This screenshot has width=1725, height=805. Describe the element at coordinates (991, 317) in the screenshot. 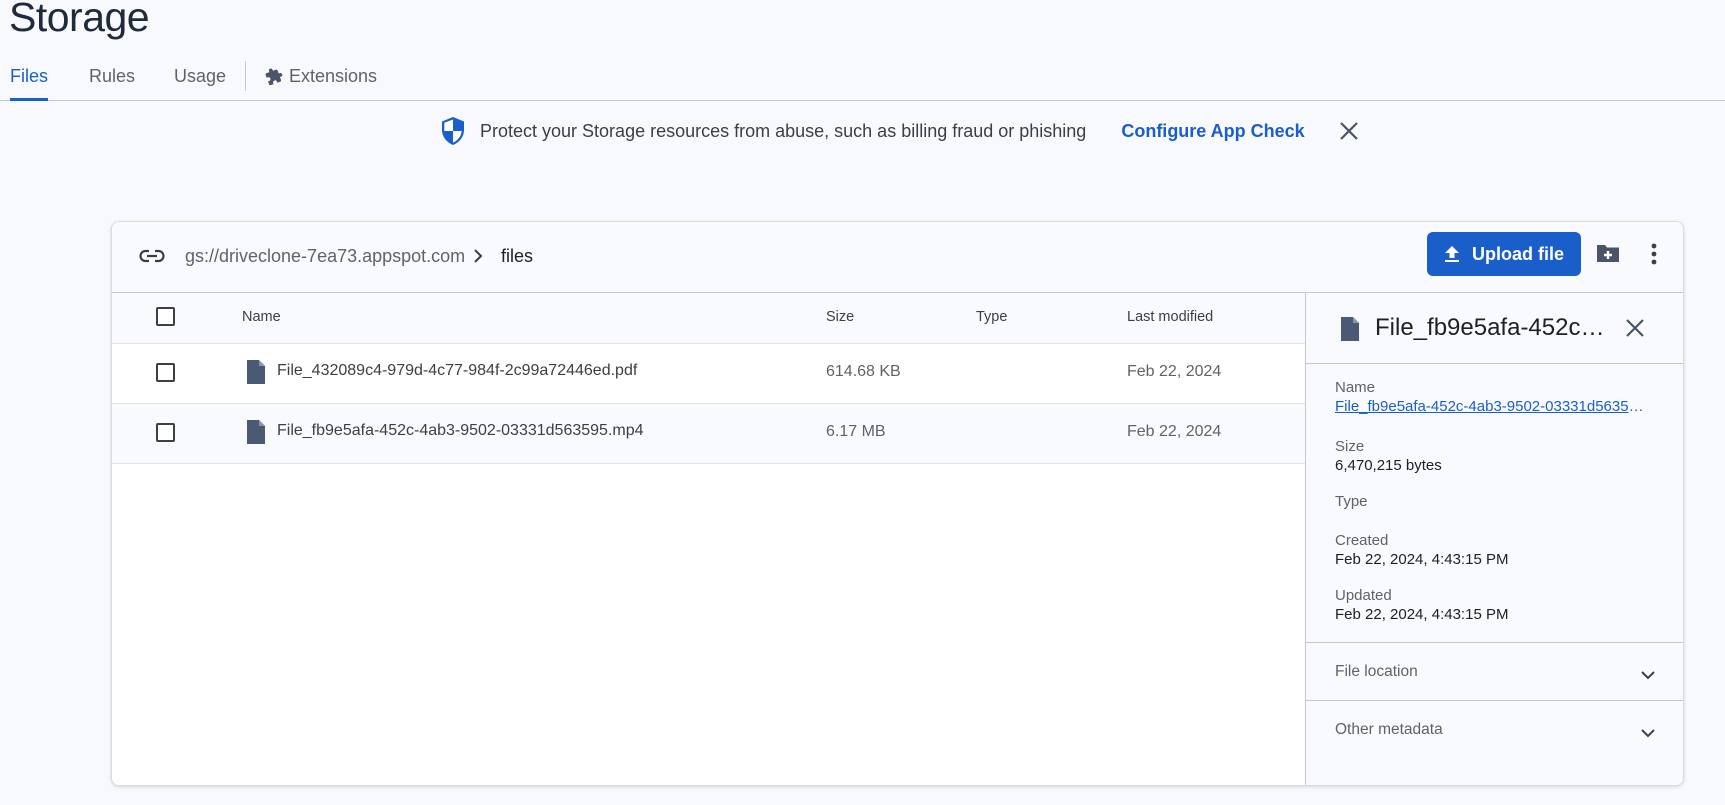

I see `column-type: Type` at that location.